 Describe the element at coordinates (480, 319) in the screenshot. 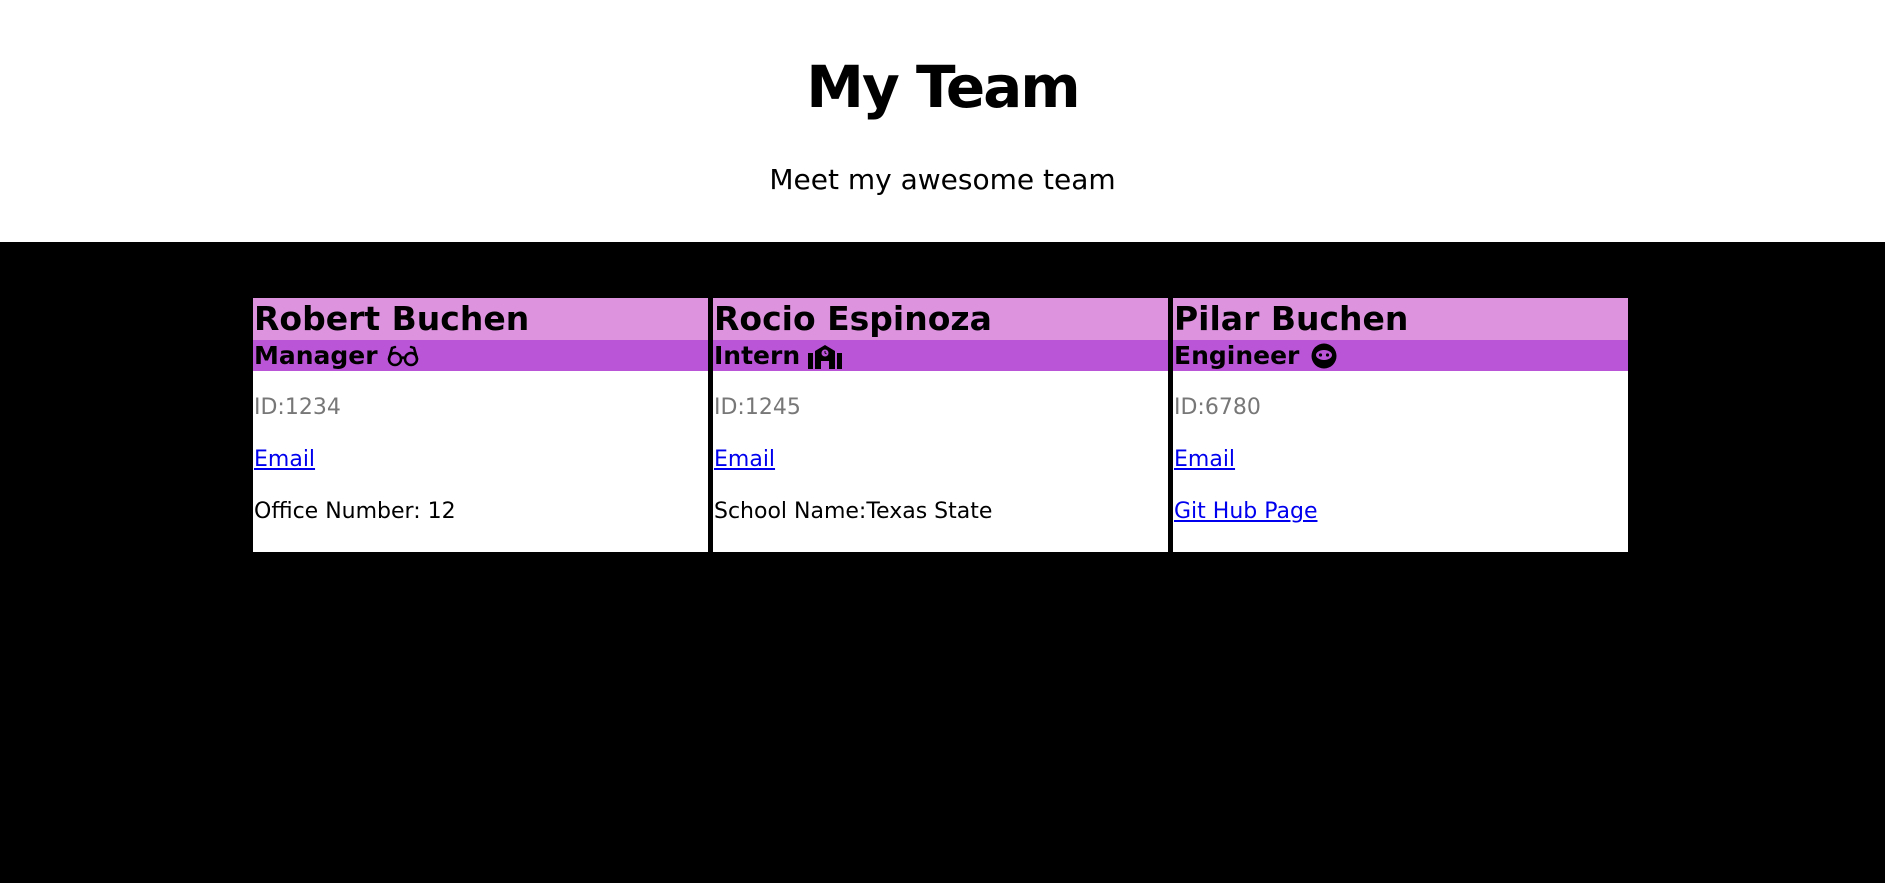

I see `employee-name: Robert Buchen` at that location.